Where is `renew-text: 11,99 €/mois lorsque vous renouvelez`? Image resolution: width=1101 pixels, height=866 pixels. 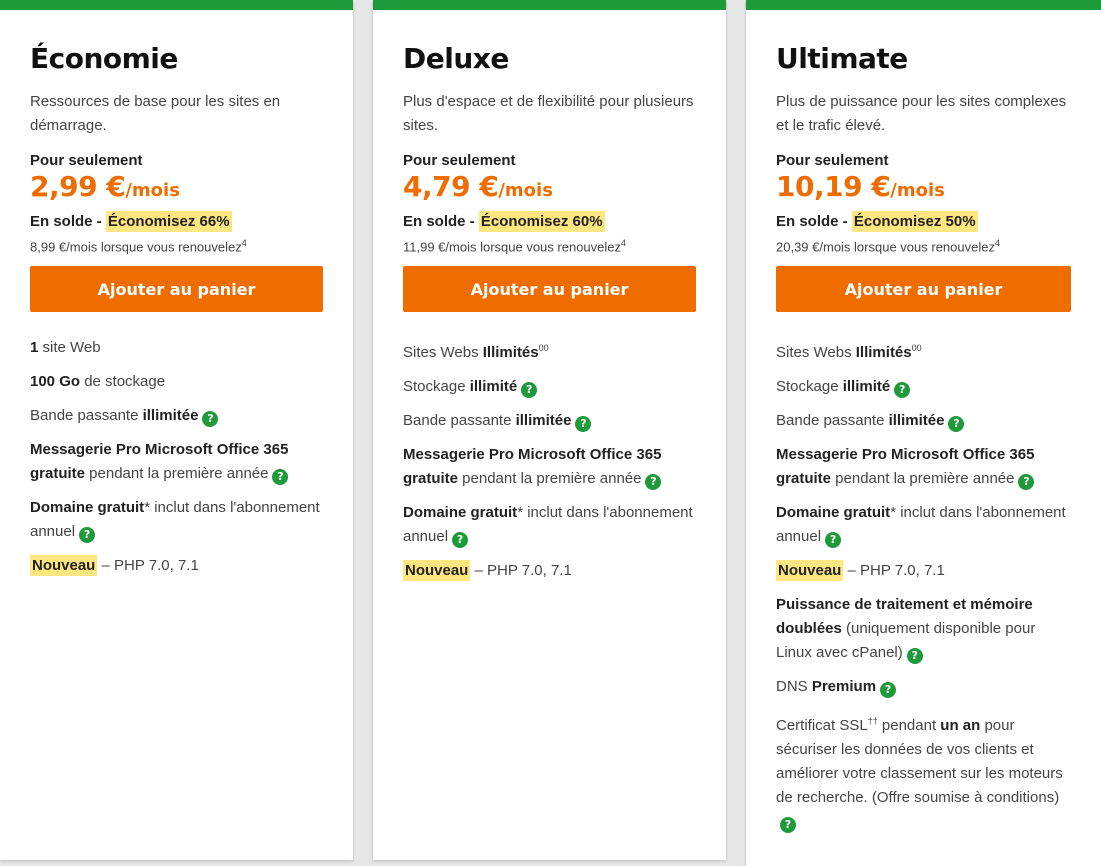
renew-text: 11,99 €/mois lorsque vous renouvelez is located at coordinates (512, 247).